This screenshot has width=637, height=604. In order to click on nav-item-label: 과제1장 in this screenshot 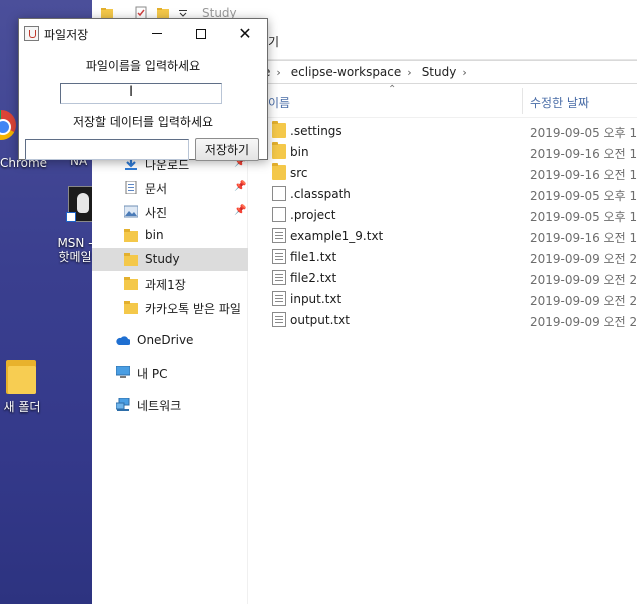, I will do `click(165, 285)`.